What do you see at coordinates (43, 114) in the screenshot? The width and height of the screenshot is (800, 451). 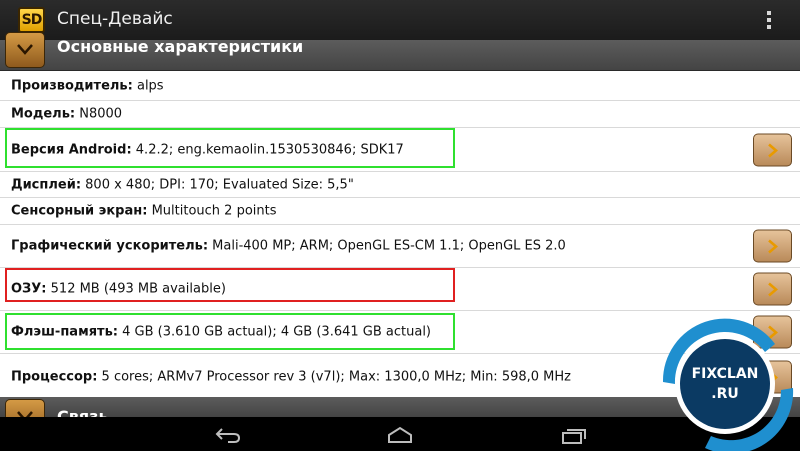 I see `spec-label: Модель:` at bounding box center [43, 114].